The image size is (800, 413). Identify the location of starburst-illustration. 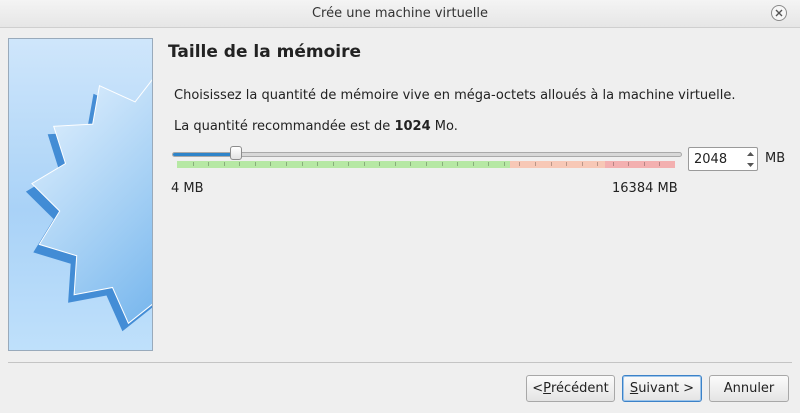
(88, 205).